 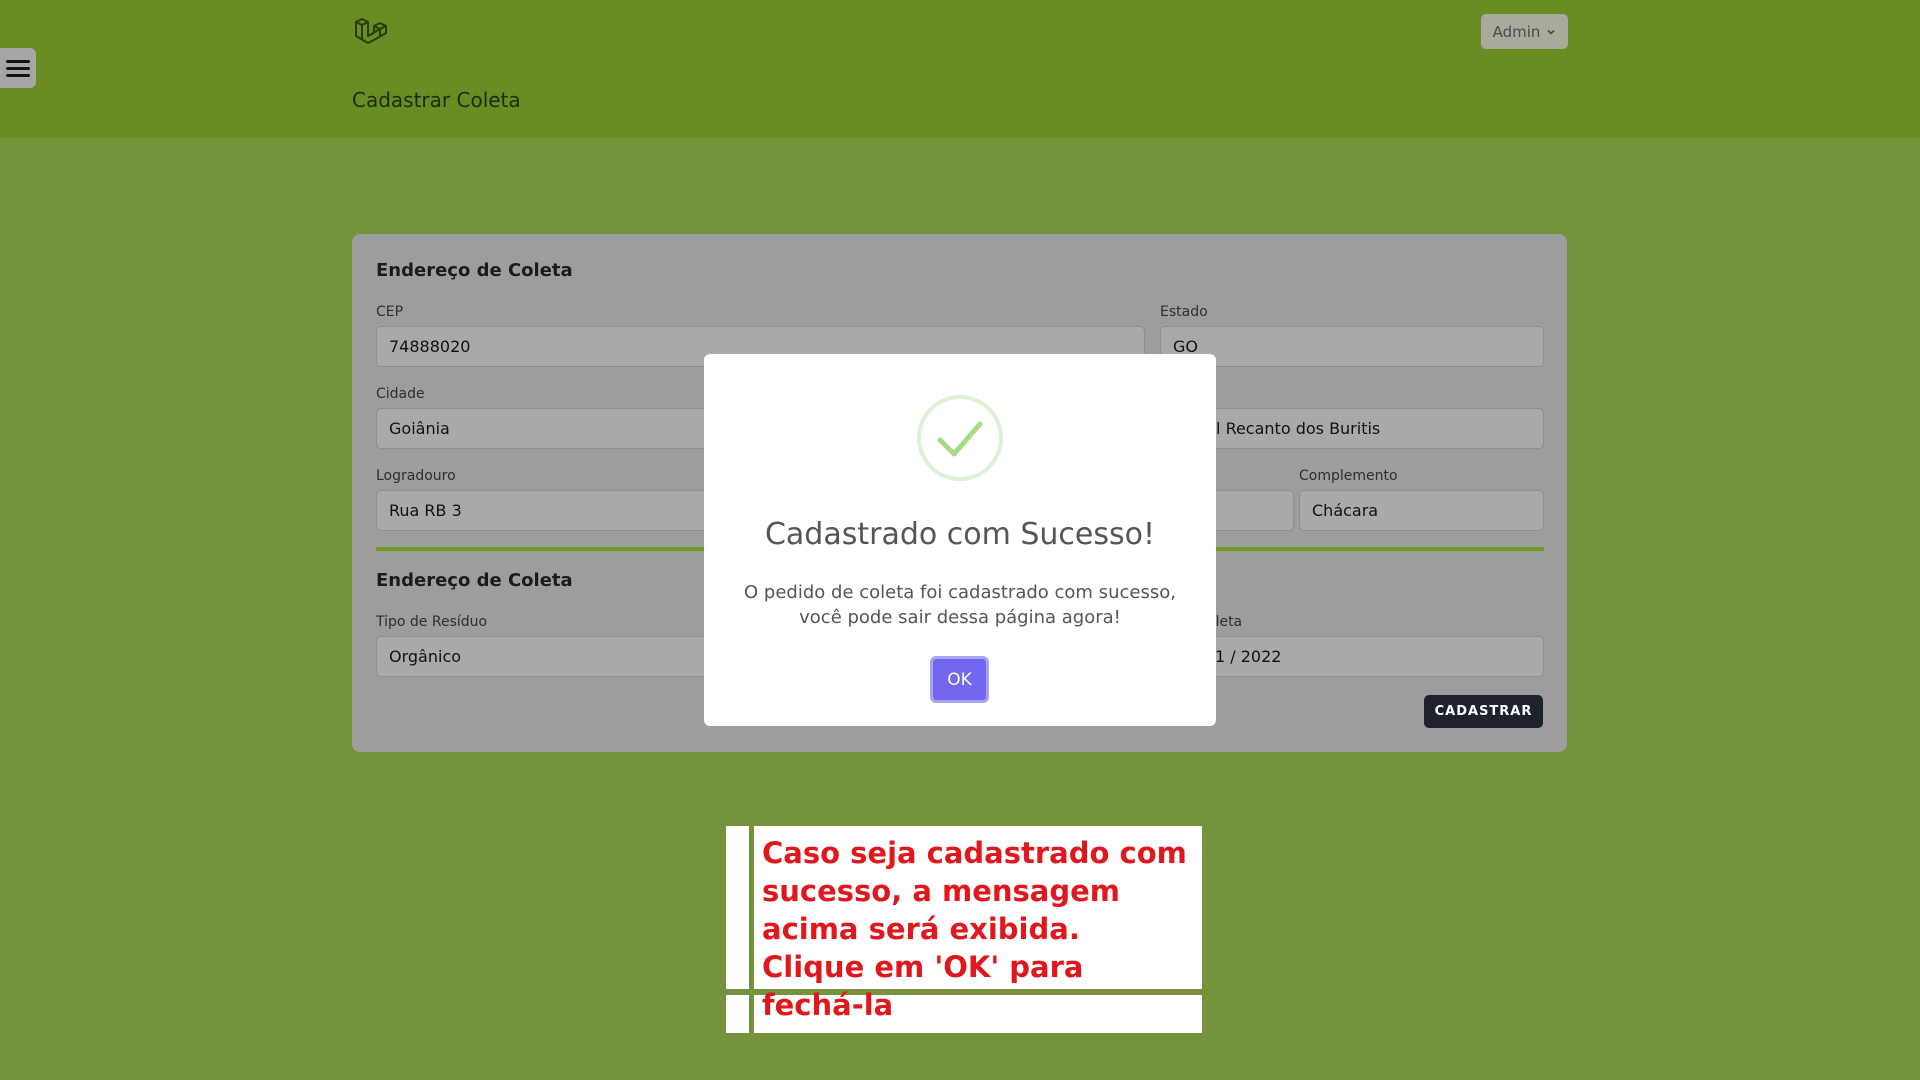 I want to click on logradouro-label: Logradouro, so click(x=416, y=476).